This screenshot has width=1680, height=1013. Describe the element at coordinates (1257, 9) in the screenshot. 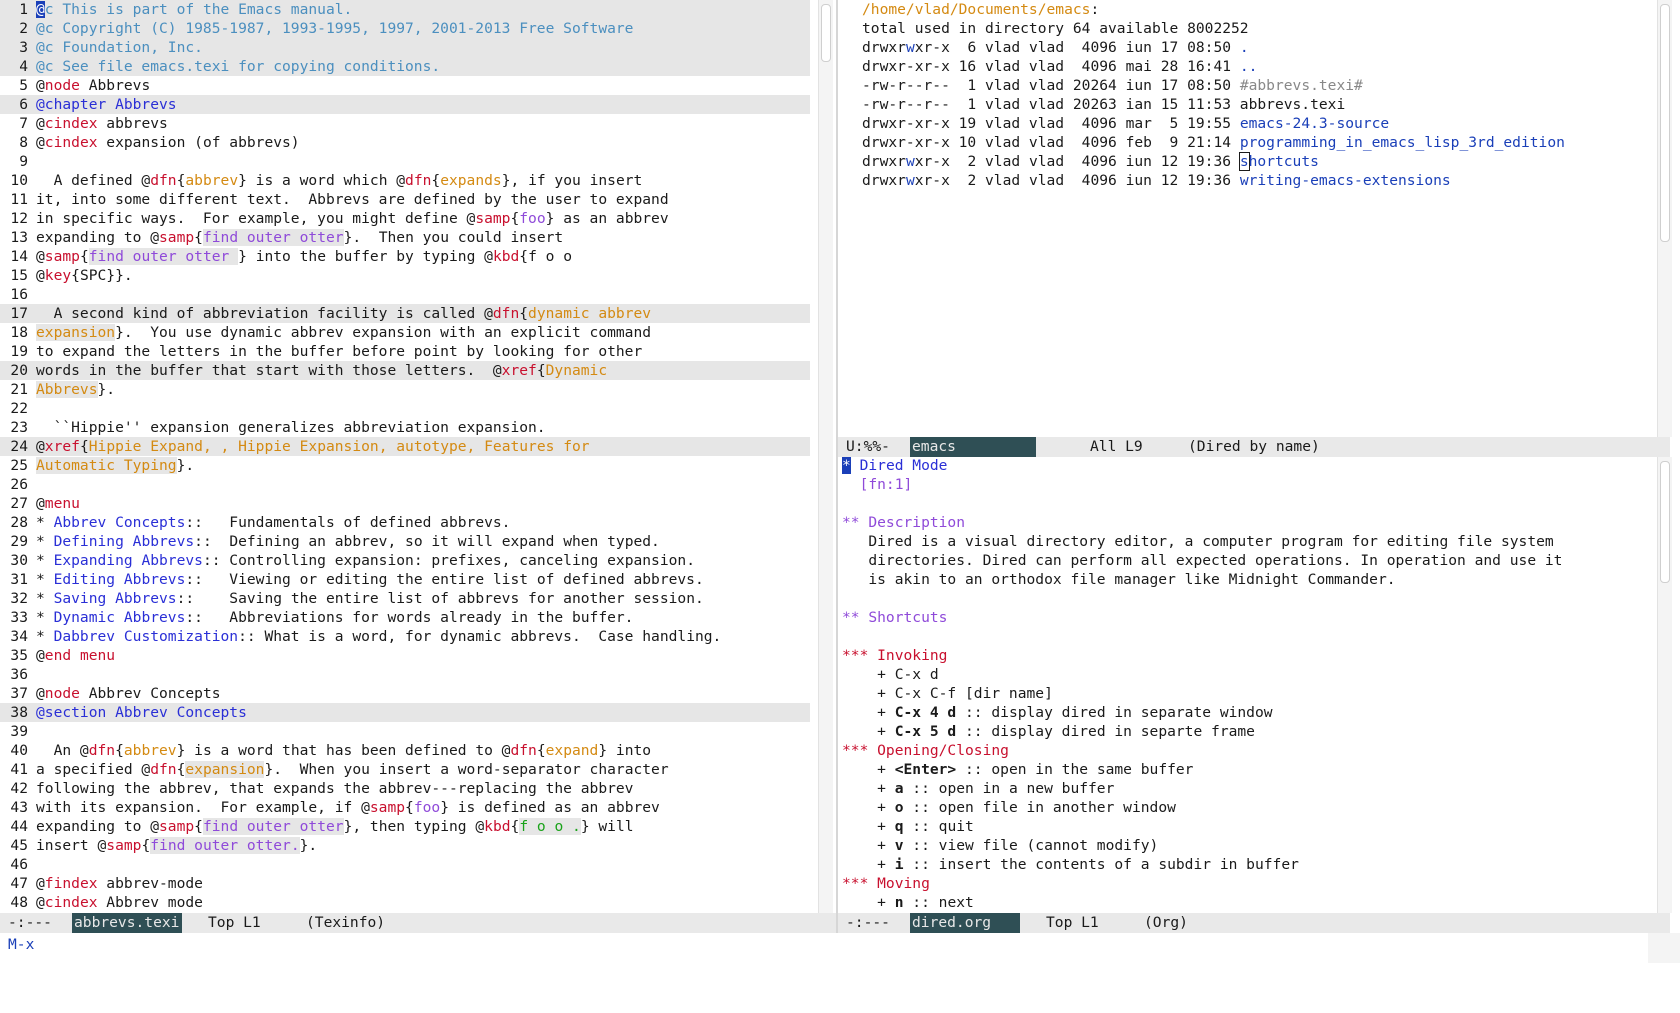

I see `dired-line: /home/vlad/Documents/emacs:` at that location.